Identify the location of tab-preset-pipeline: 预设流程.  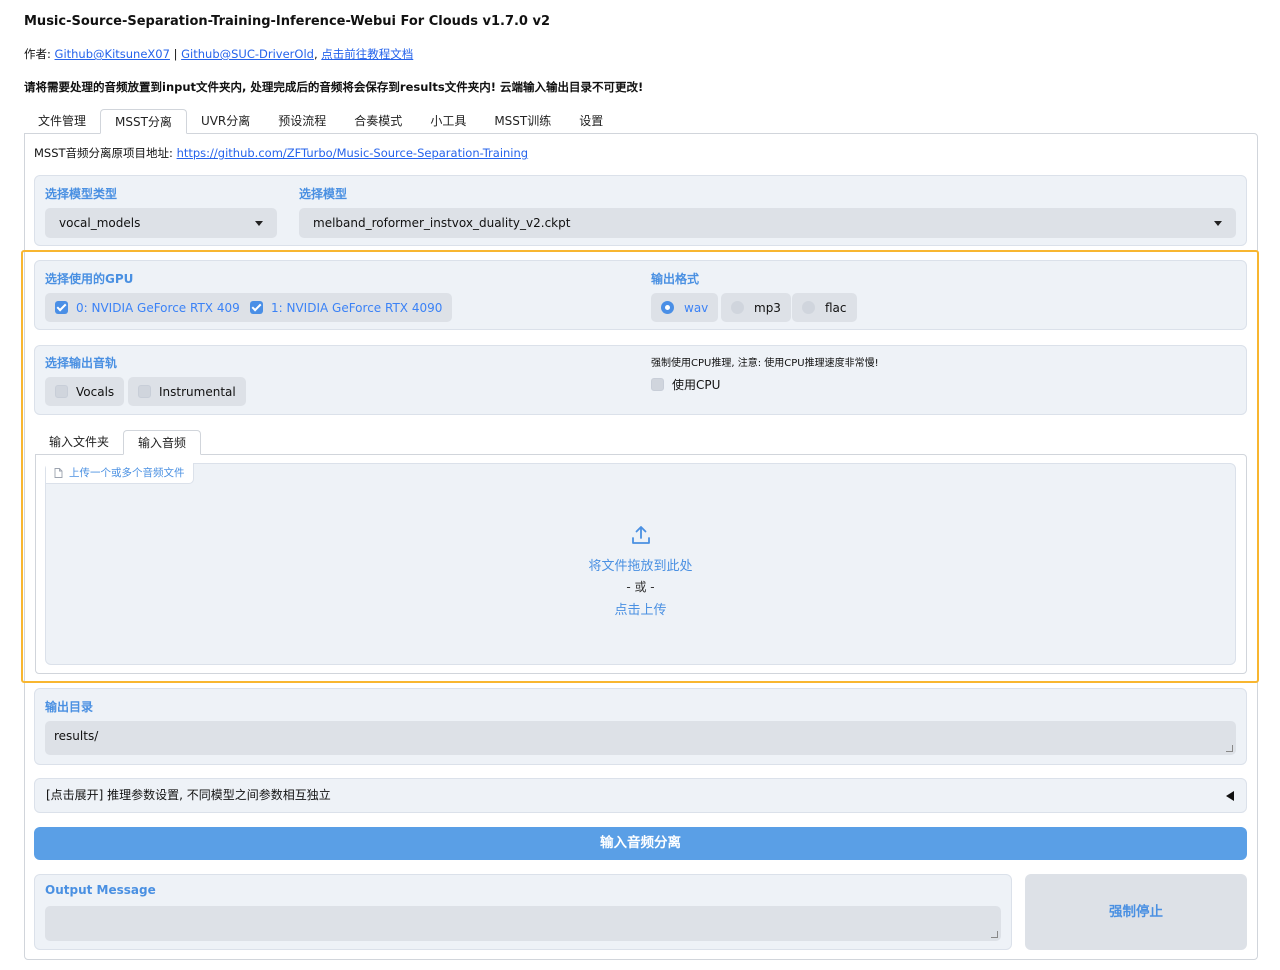
(302, 121).